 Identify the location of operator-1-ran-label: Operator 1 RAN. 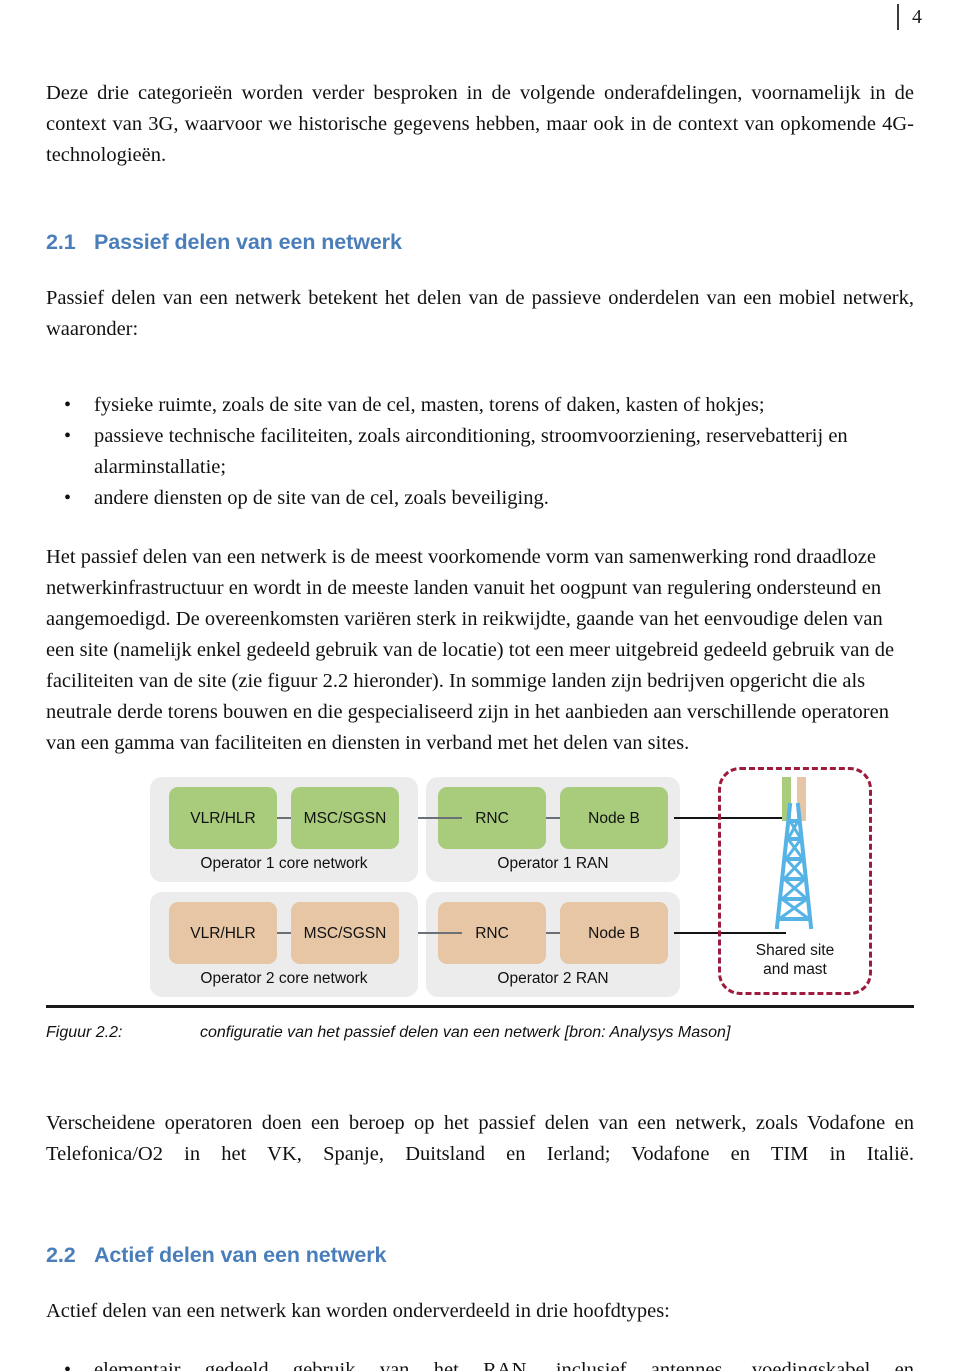
(553, 863).